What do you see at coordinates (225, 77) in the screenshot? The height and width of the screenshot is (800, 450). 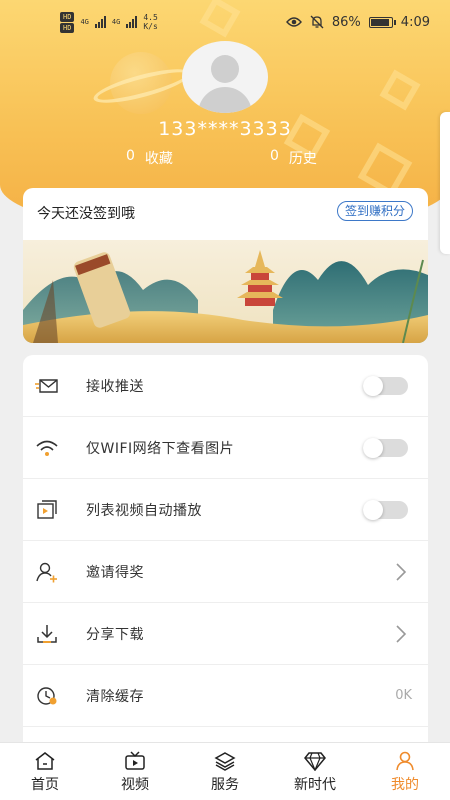 I see `avatar` at bounding box center [225, 77].